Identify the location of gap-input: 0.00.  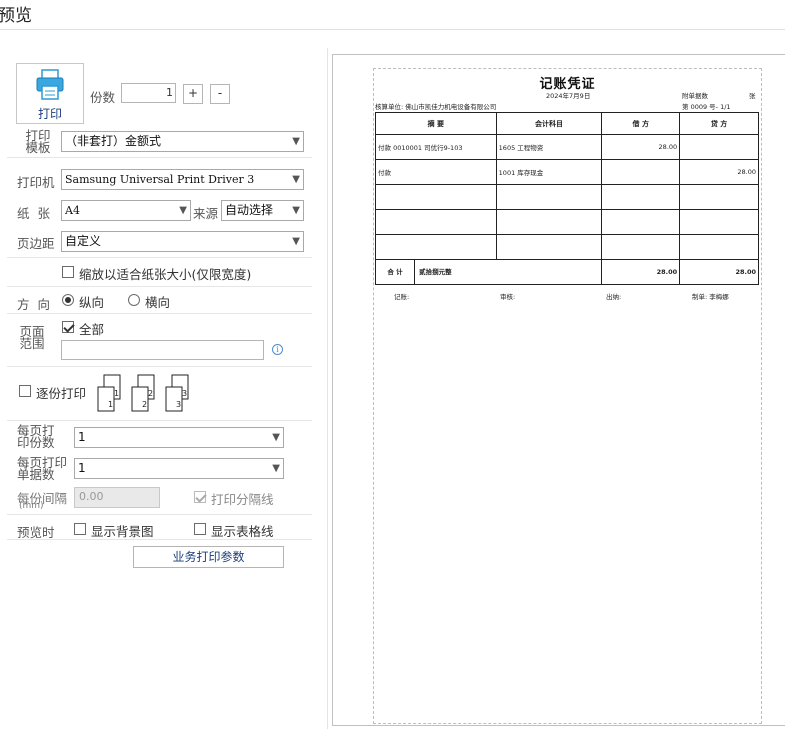
(117, 497).